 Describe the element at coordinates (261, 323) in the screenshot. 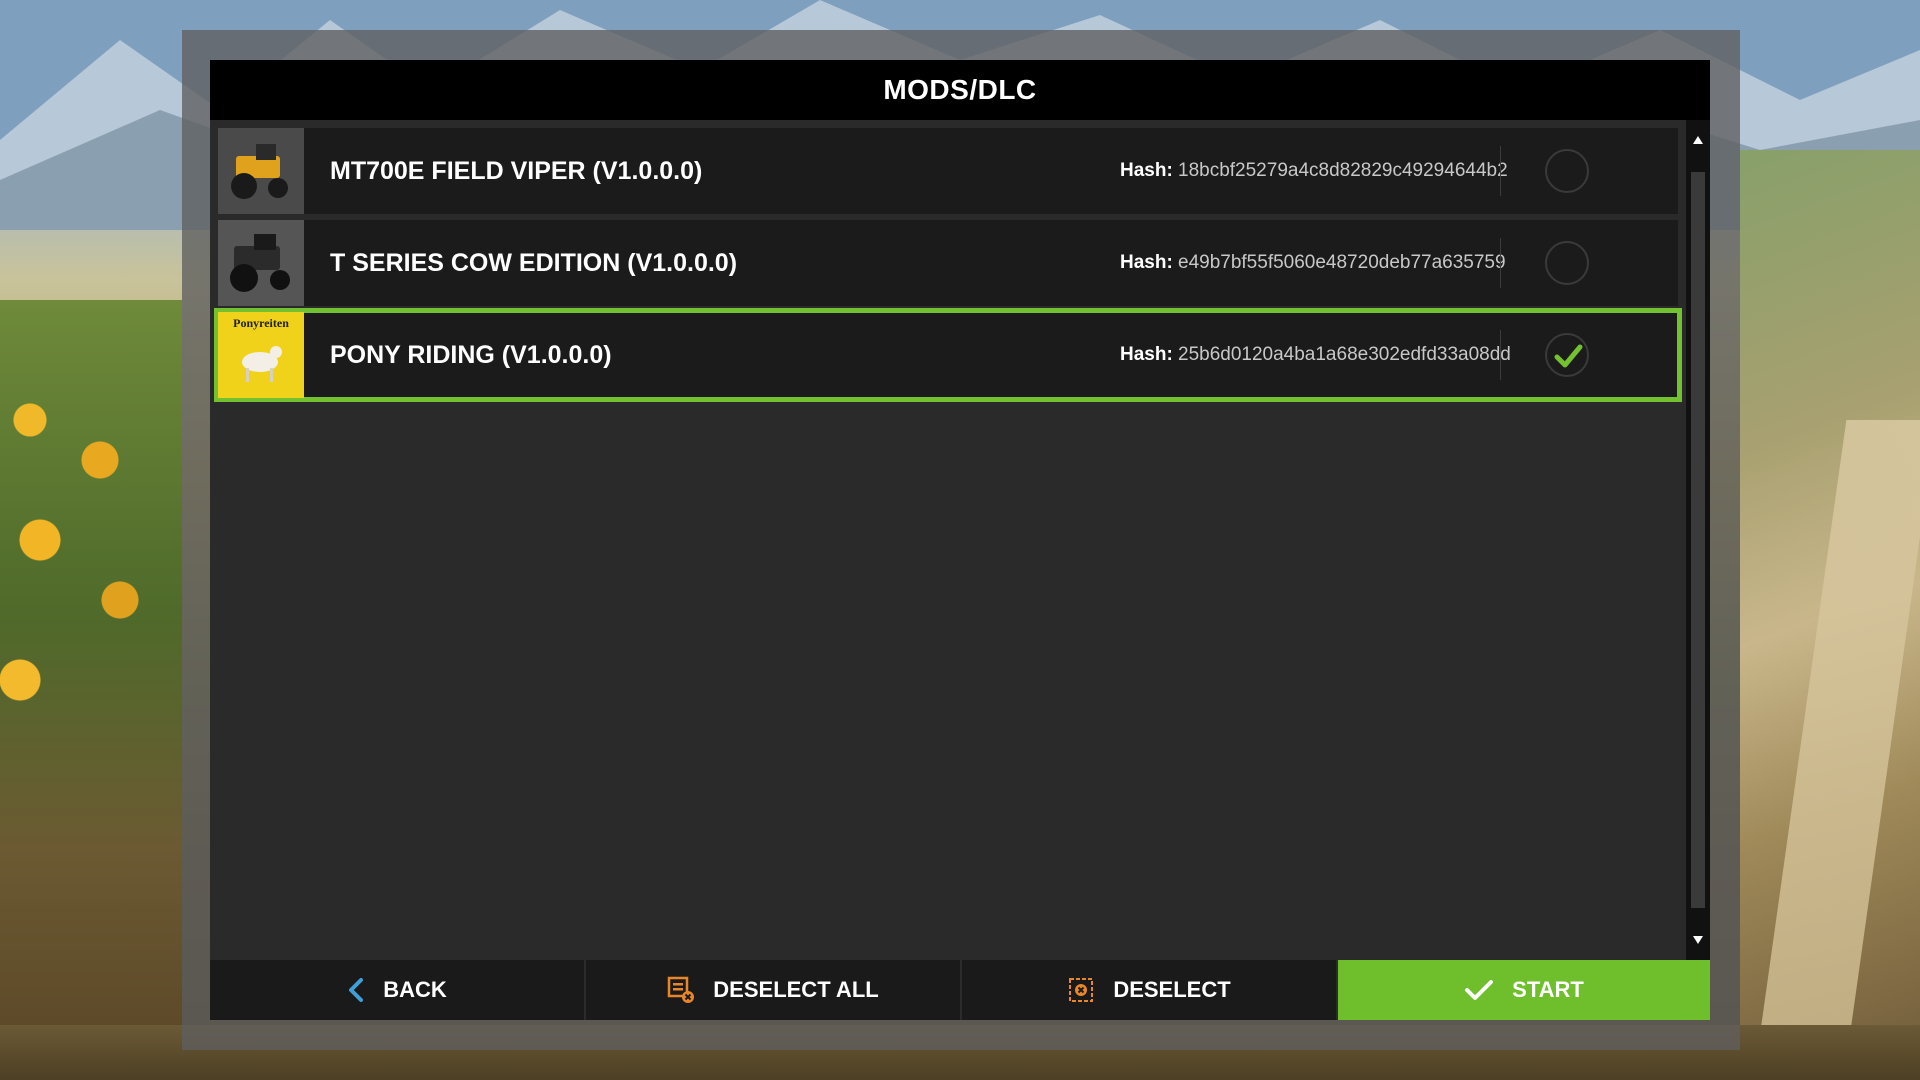

I see `pony-thumb-caption: Ponyreiten` at that location.